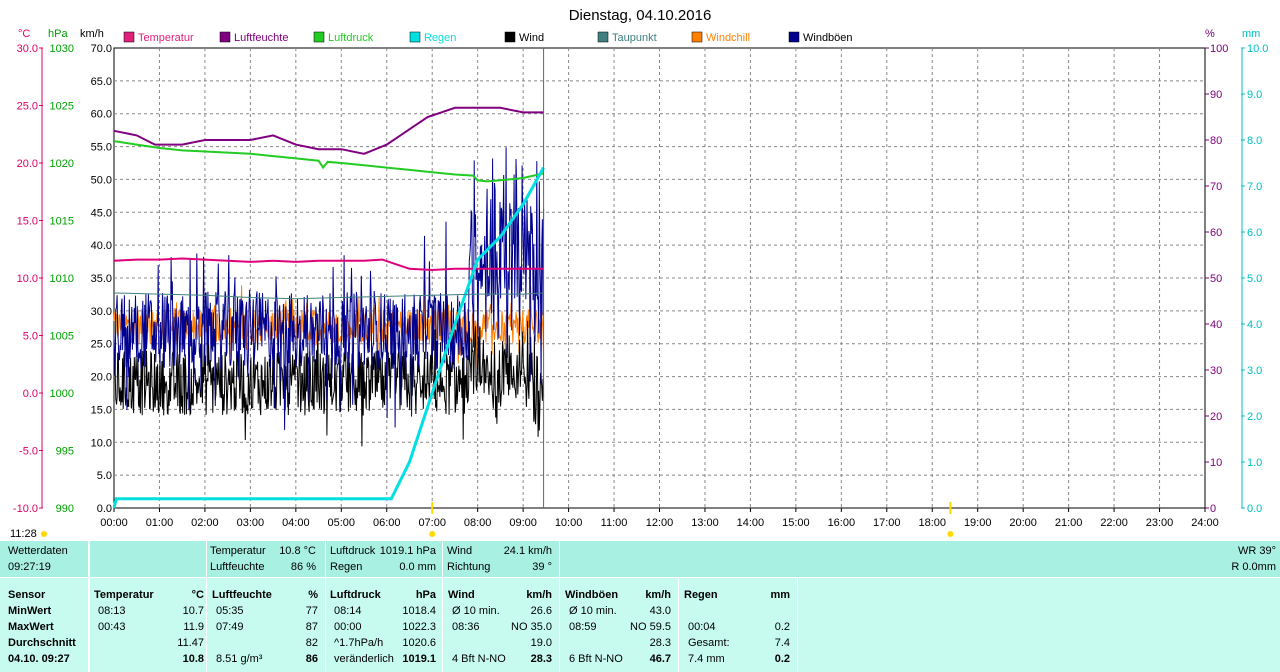 The image size is (1280, 672). What do you see at coordinates (30, 337) in the screenshot?
I see `axis-tick-temp: 5.0` at bounding box center [30, 337].